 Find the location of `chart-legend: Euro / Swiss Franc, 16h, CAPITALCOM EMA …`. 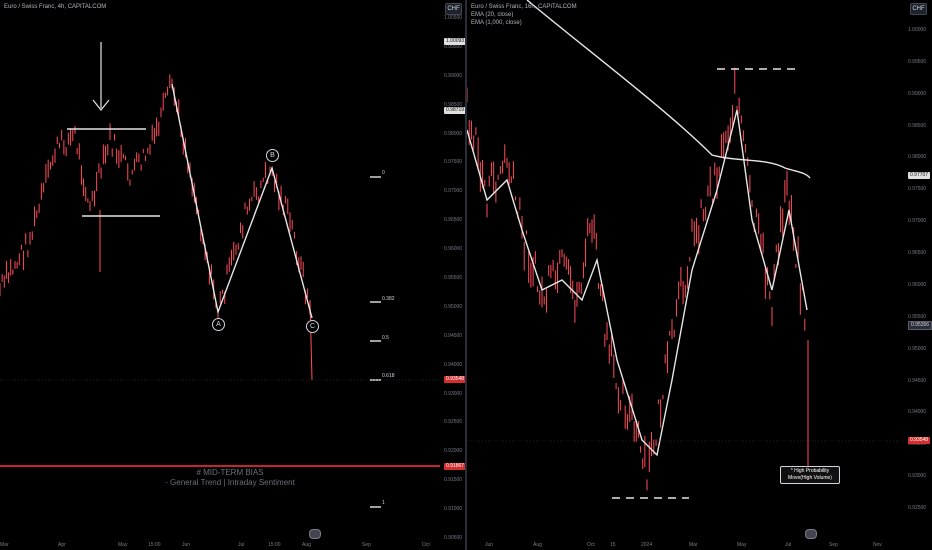

chart-legend: Euro / Swiss Franc, 16h, CAPITALCOM EMA … is located at coordinates (524, 15).